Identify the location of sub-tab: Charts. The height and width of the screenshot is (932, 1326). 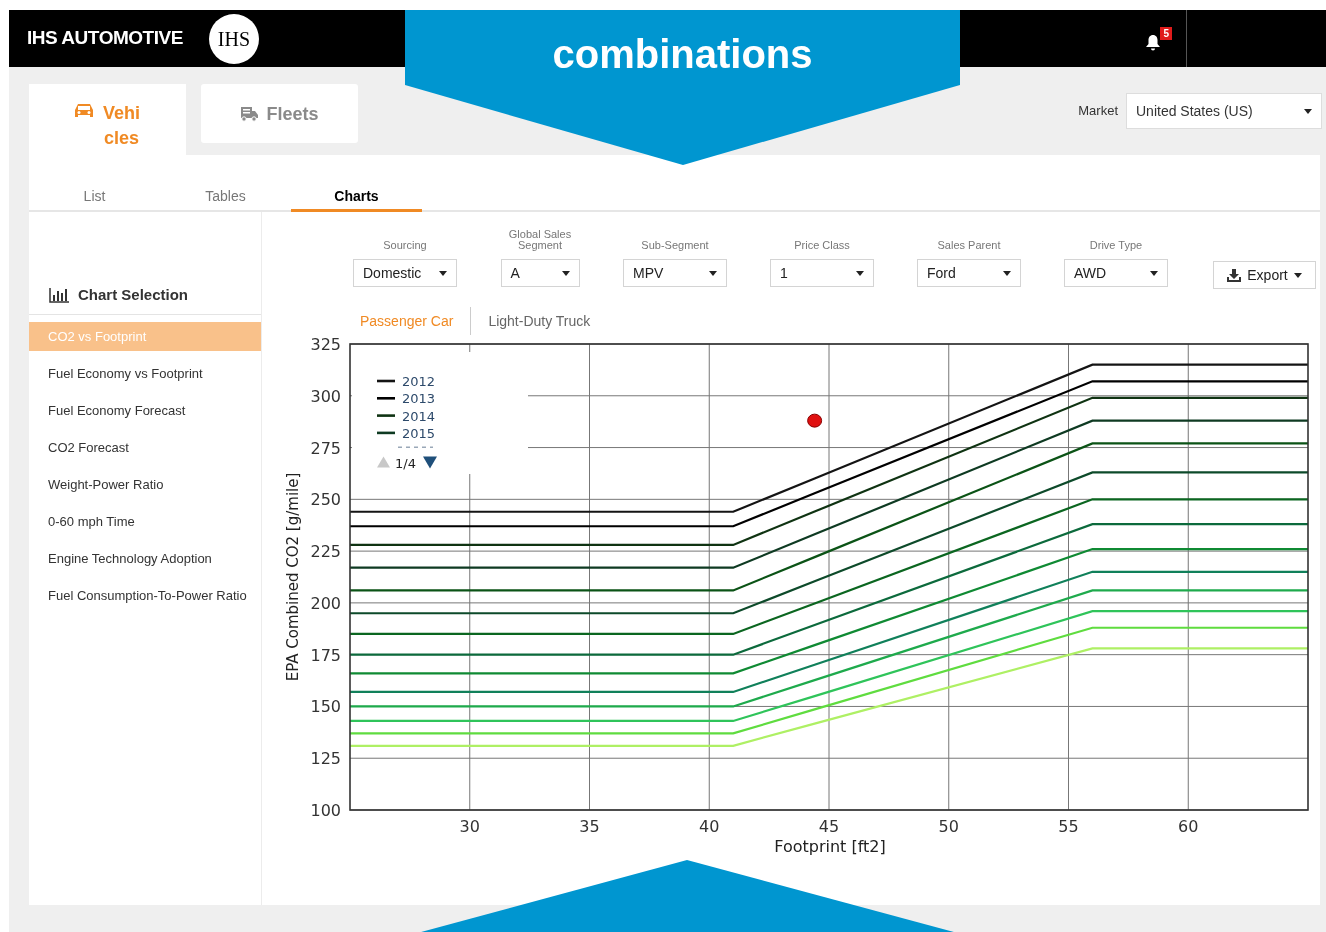
(356, 183).